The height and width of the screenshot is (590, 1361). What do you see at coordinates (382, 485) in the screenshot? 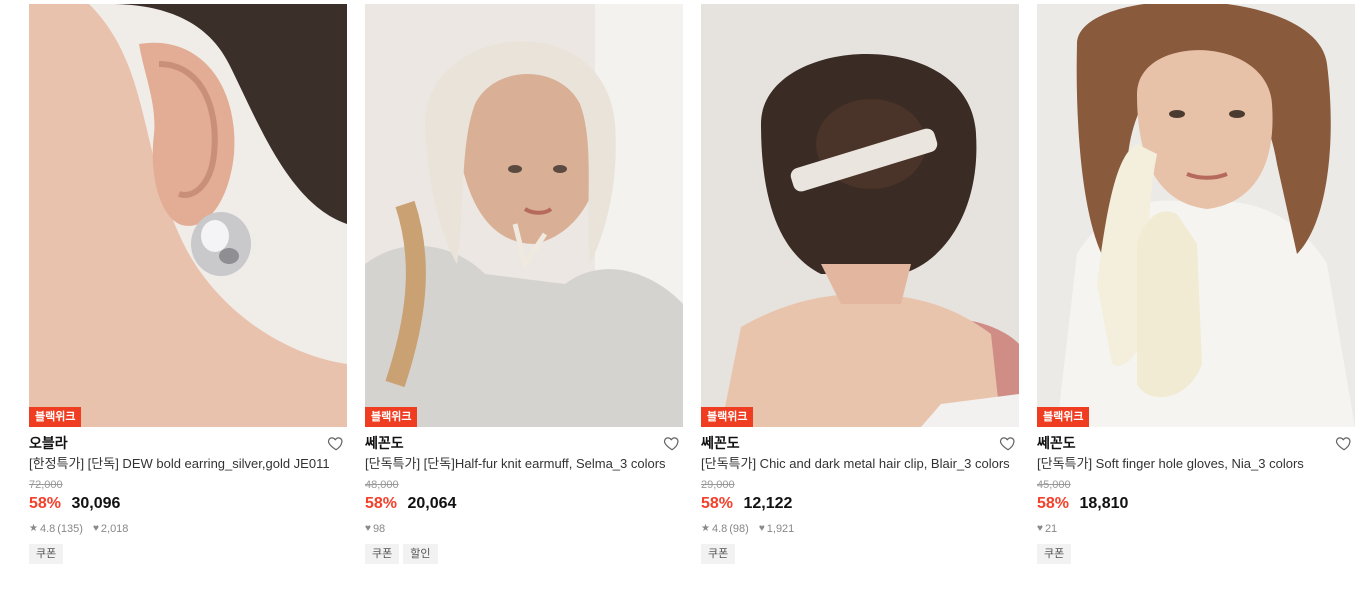
I see `original-price: 48,000` at bounding box center [382, 485].